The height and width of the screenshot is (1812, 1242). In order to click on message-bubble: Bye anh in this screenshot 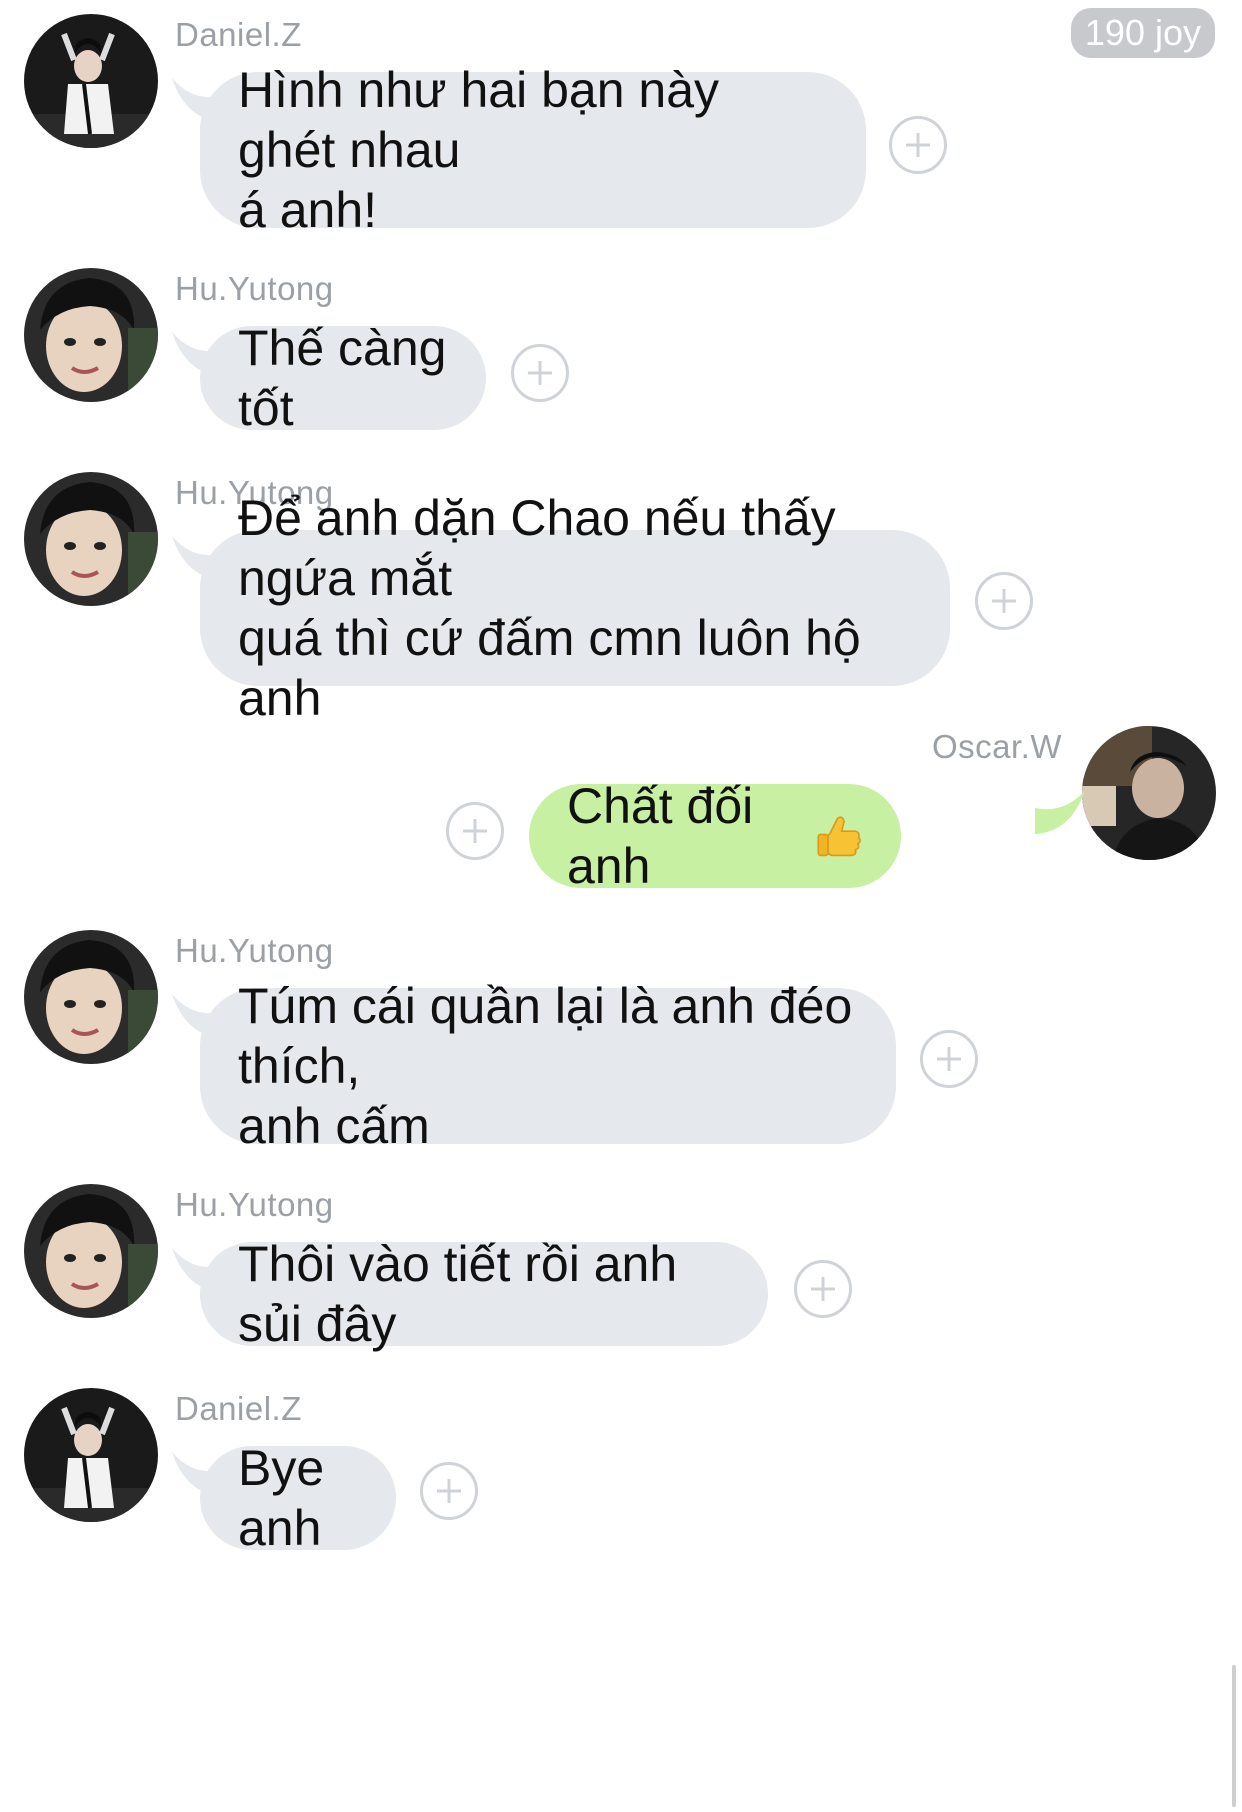, I will do `click(298, 1498)`.